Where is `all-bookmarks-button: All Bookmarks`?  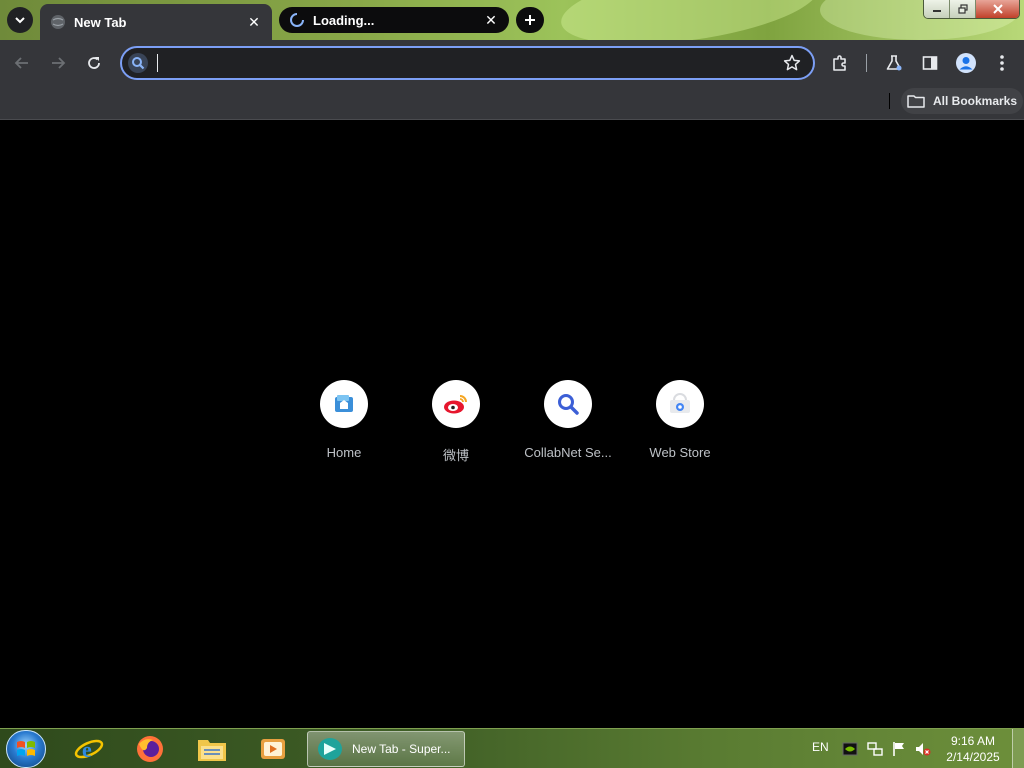
all-bookmarks-button: All Bookmarks is located at coordinates (962, 101).